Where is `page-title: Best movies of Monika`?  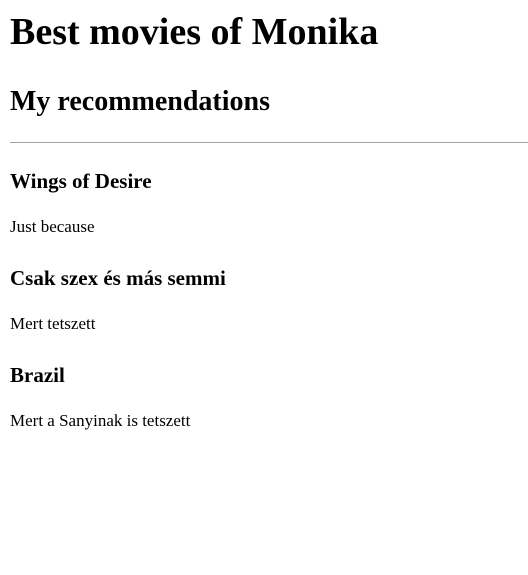
page-title: Best movies of Monika is located at coordinates (194, 32).